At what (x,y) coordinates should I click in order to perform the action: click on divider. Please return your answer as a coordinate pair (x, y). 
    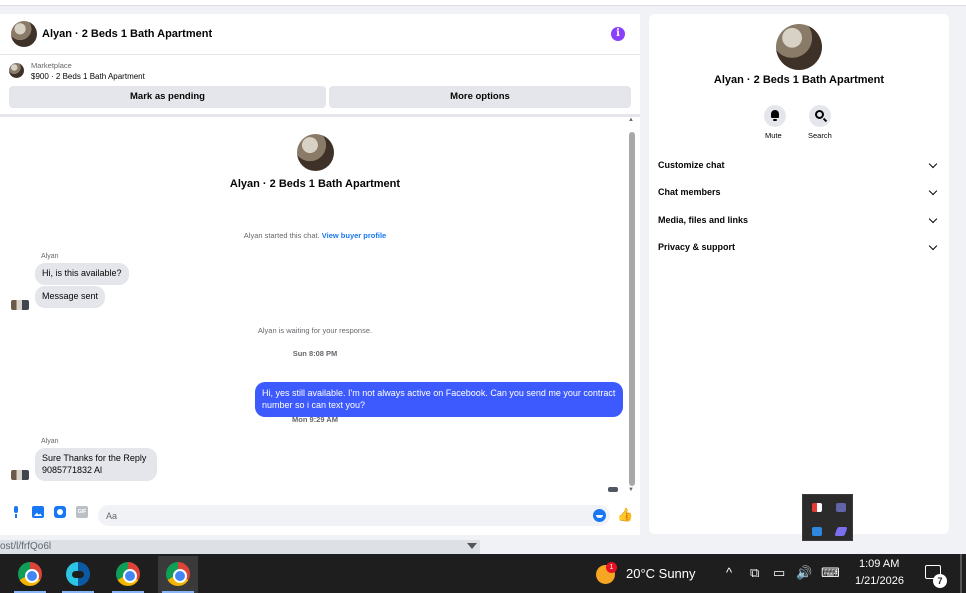
    Looking at the image, I should click on (320, 115).